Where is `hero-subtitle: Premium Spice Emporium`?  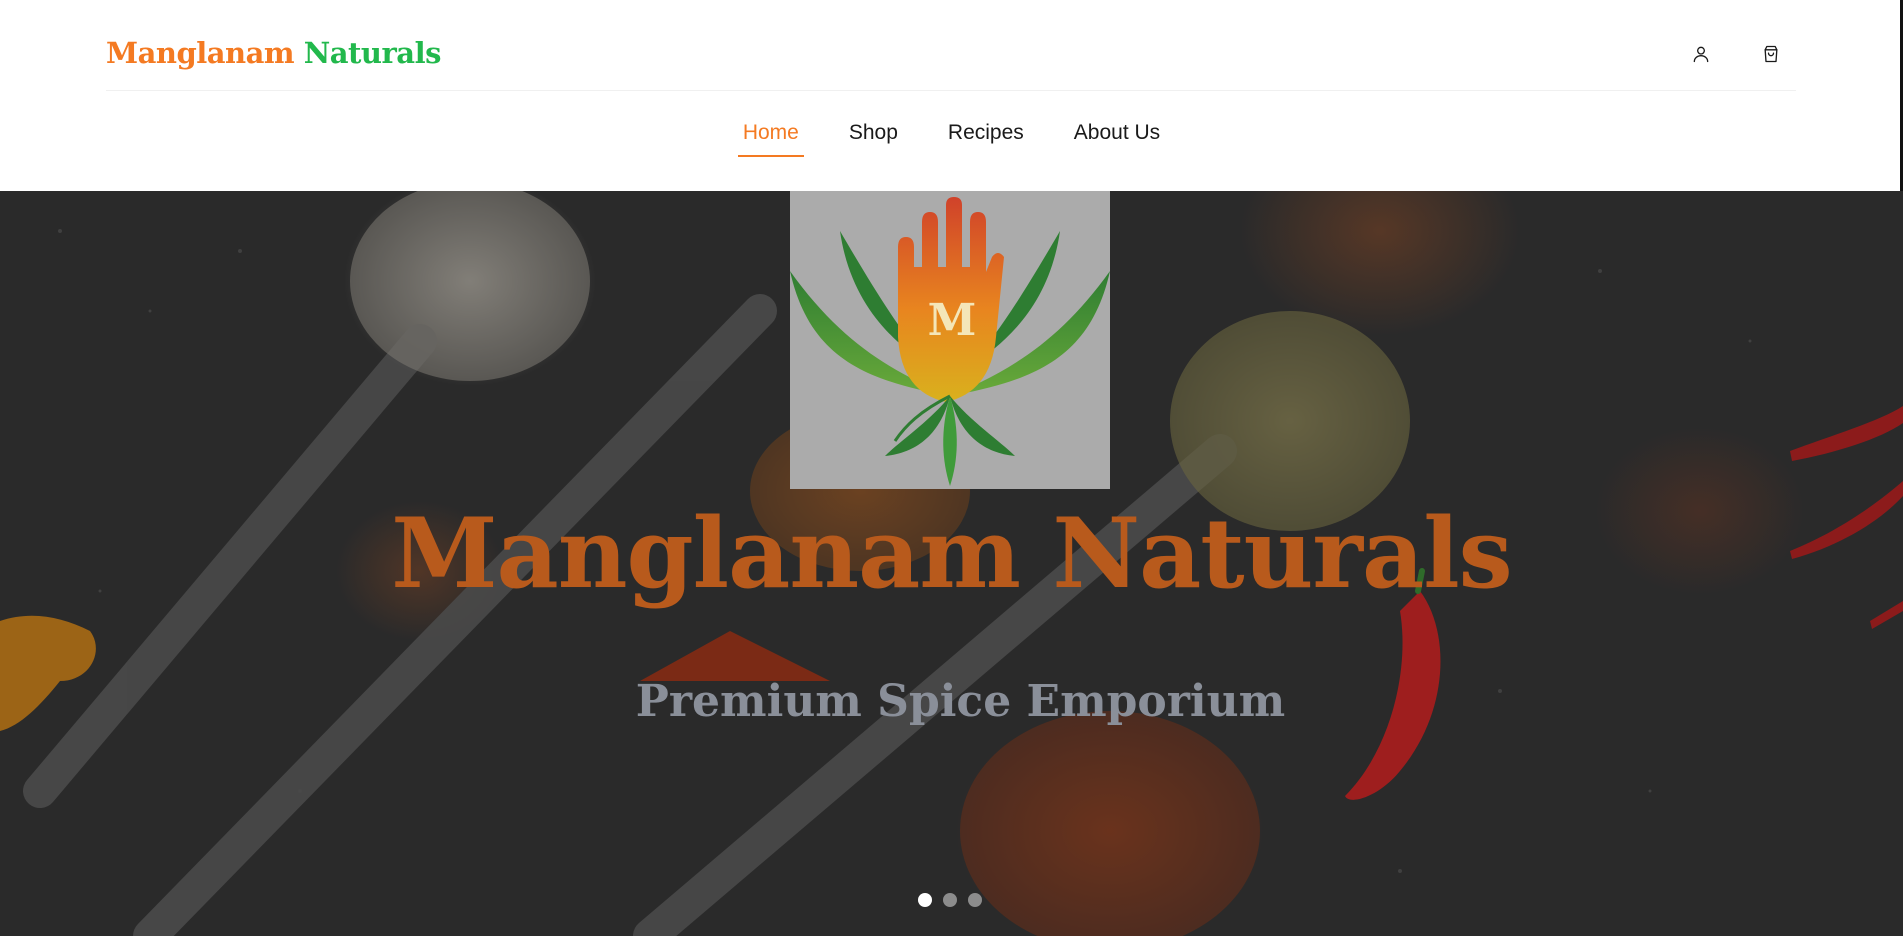
hero-subtitle: Premium Spice Emporium is located at coordinates (960, 701).